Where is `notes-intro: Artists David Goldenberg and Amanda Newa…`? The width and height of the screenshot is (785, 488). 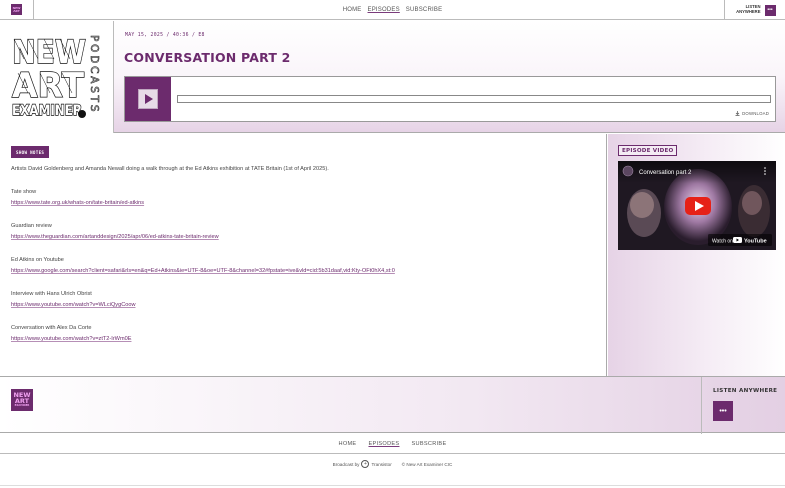 notes-intro: Artists David Goldenberg and Amanda Newa… is located at coordinates (170, 169).